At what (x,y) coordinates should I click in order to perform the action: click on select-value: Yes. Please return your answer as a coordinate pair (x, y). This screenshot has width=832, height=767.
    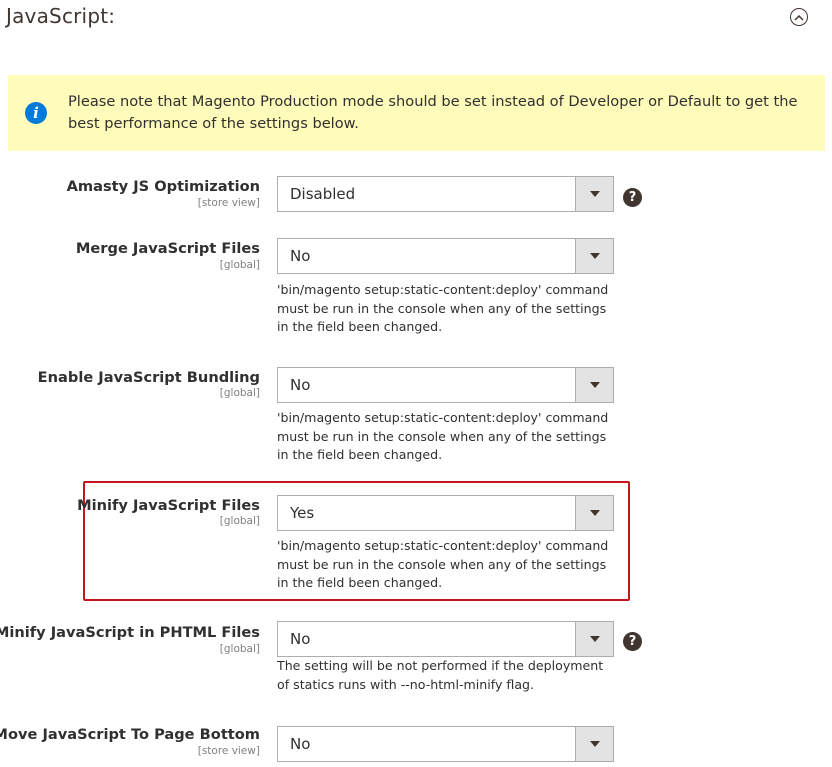
    Looking at the image, I should click on (302, 513).